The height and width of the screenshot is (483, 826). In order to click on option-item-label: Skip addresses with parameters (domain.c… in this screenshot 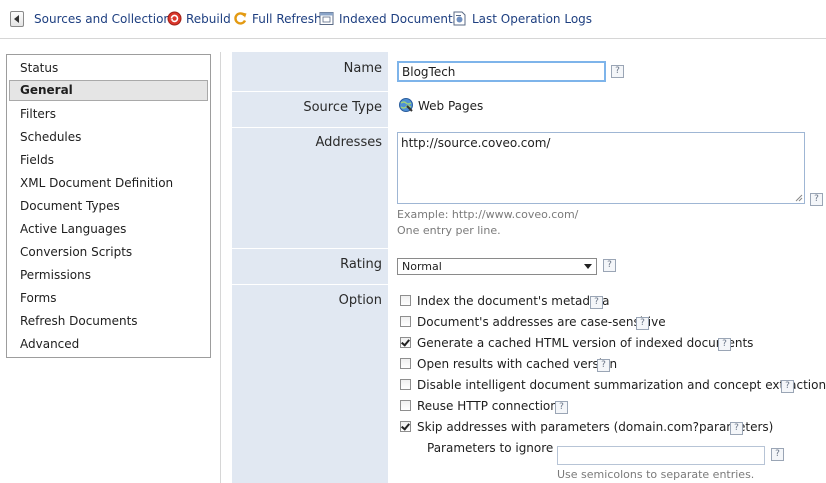, I will do `click(595, 427)`.